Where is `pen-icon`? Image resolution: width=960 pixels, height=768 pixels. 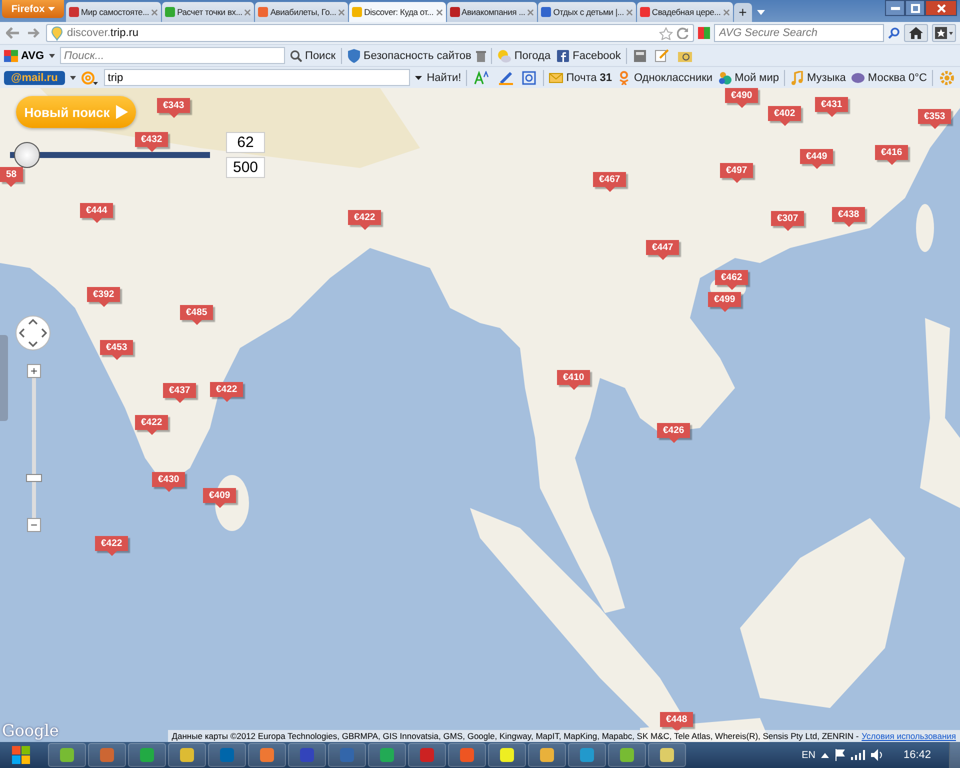 pen-icon is located at coordinates (506, 77).